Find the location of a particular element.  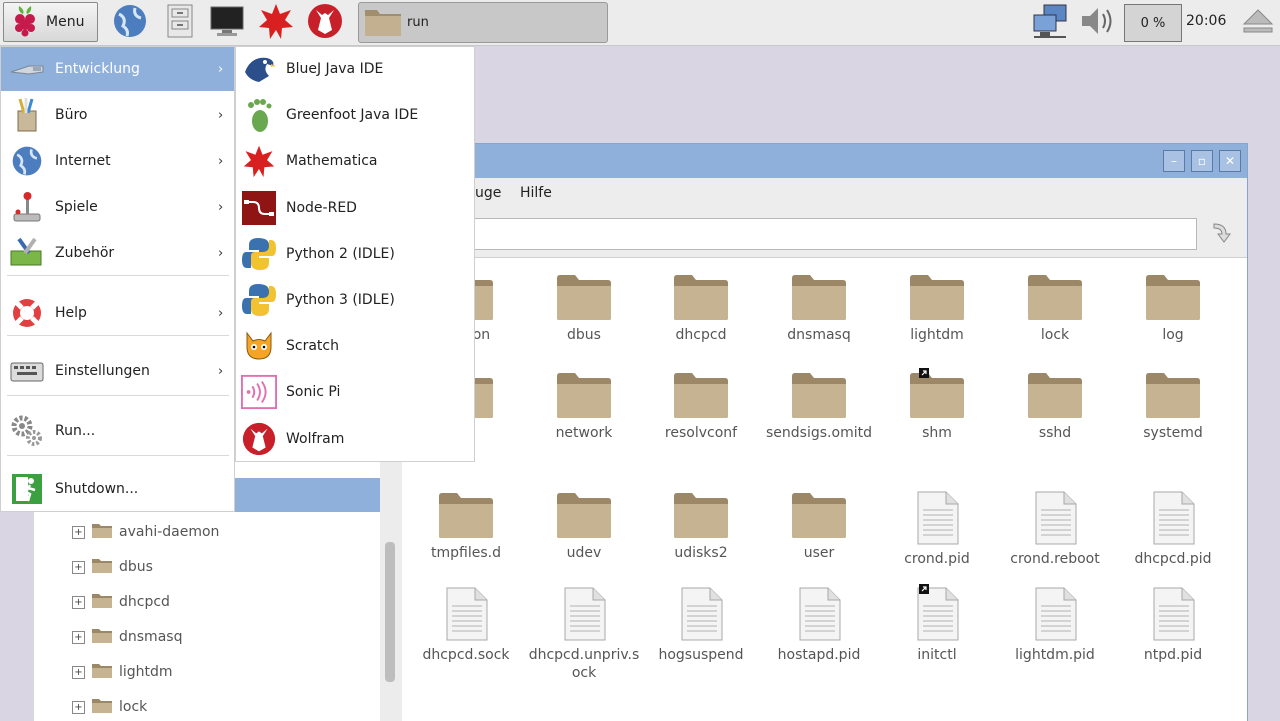

submenu-item-python-3-idle: Python 3 (IDLE) is located at coordinates (355, 300).